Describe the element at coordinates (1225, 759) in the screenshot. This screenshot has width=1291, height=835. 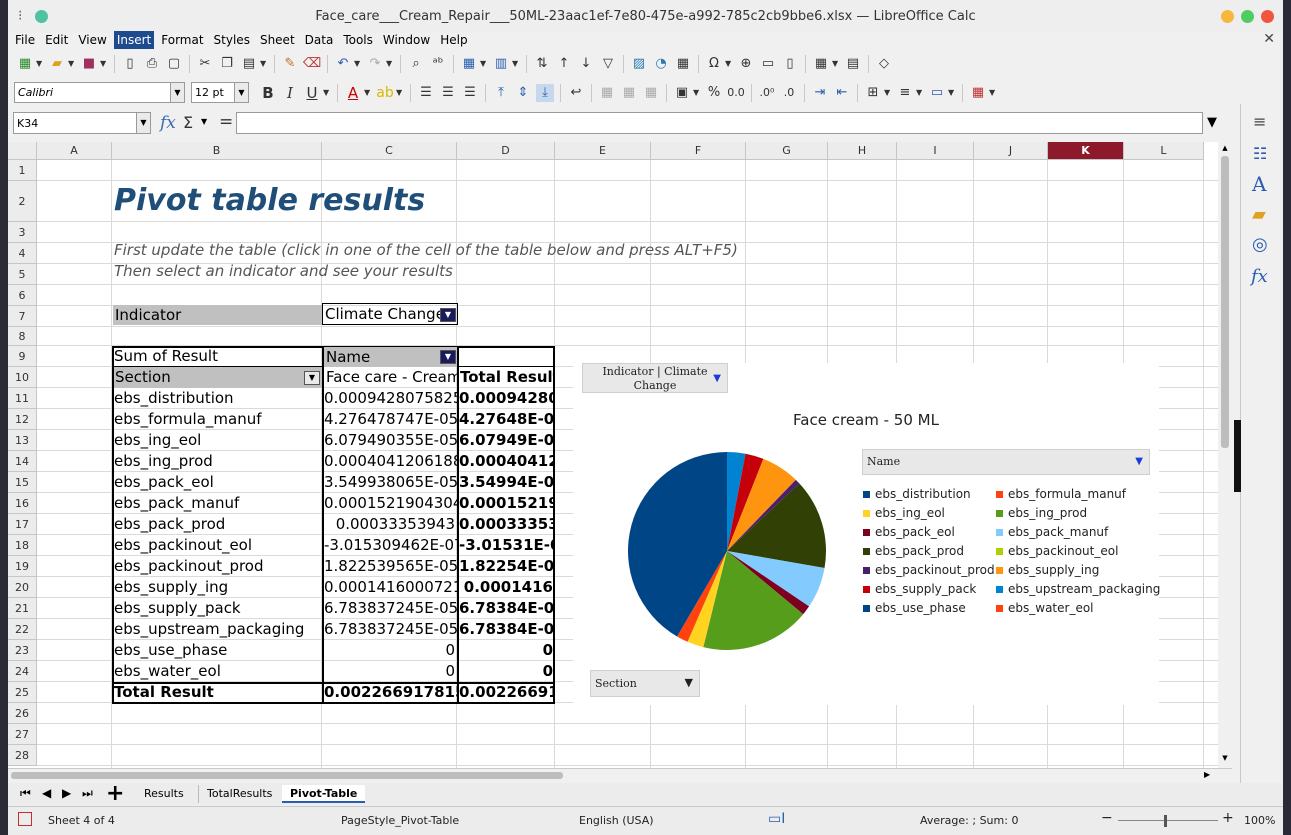
I see `scroll-down-icon: ▼` at that location.